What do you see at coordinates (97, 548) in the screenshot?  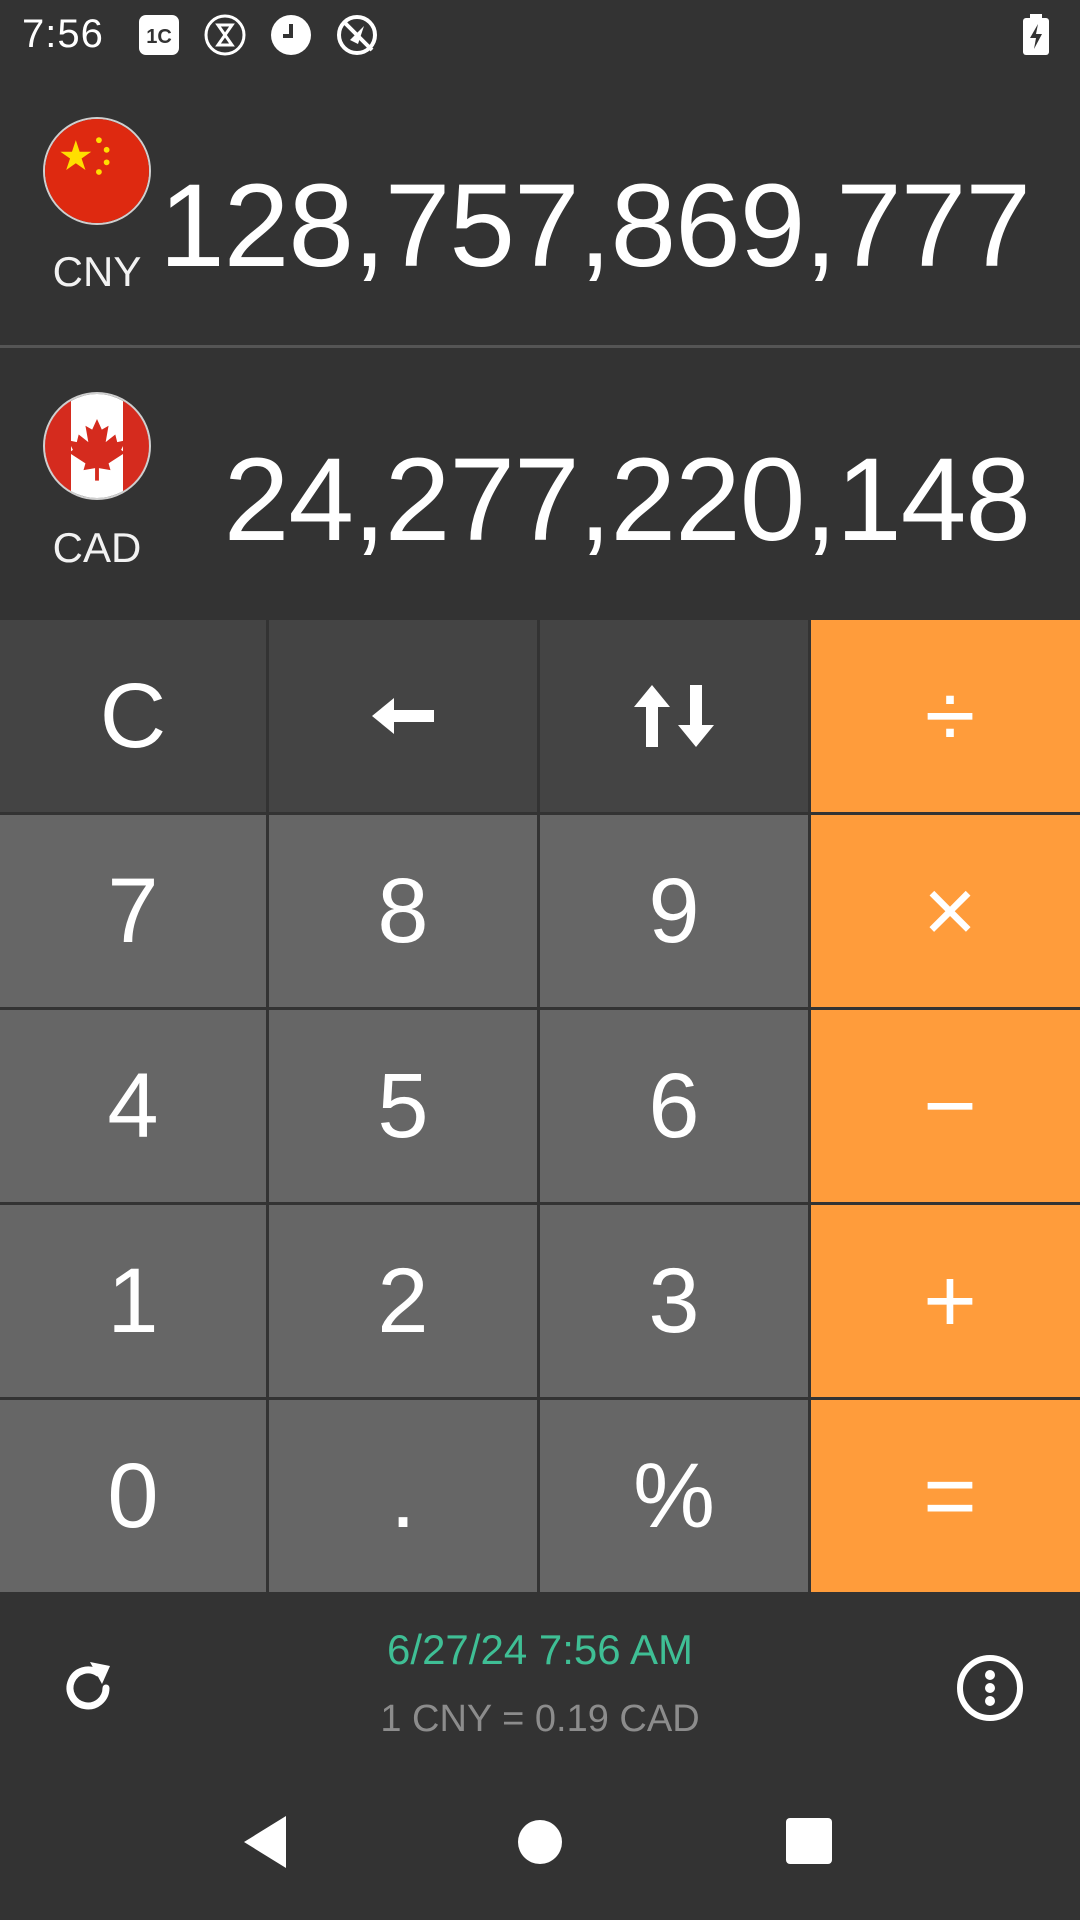 I see `to-currency-code: CAD` at bounding box center [97, 548].